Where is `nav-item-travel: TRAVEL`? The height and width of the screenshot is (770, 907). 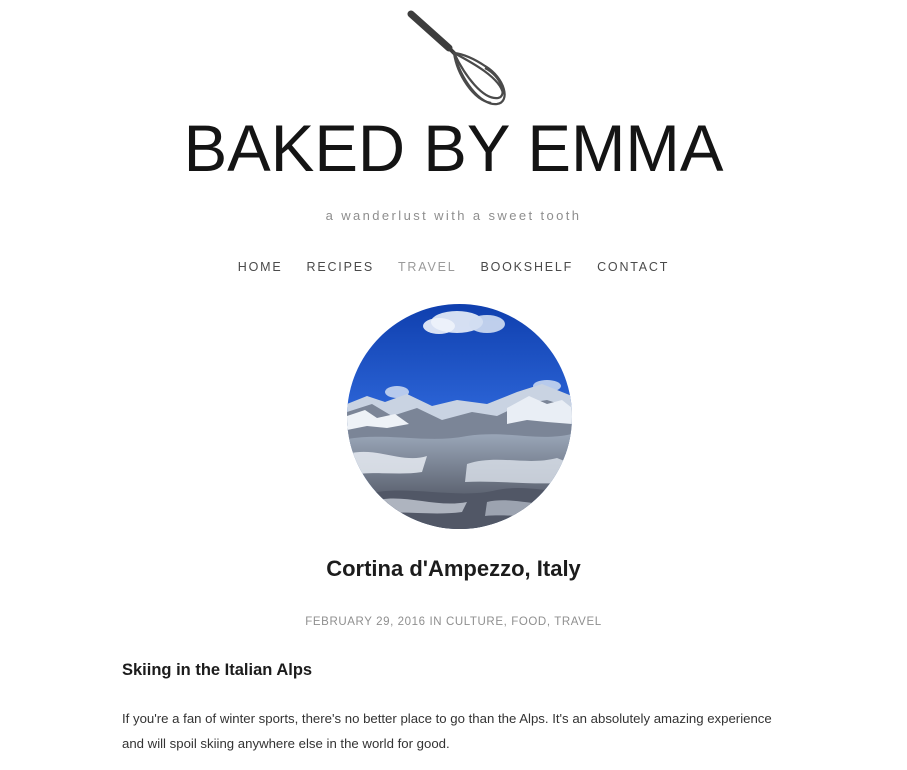
nav-item-travel: TRAVEL is located at coordinates (427, 267).